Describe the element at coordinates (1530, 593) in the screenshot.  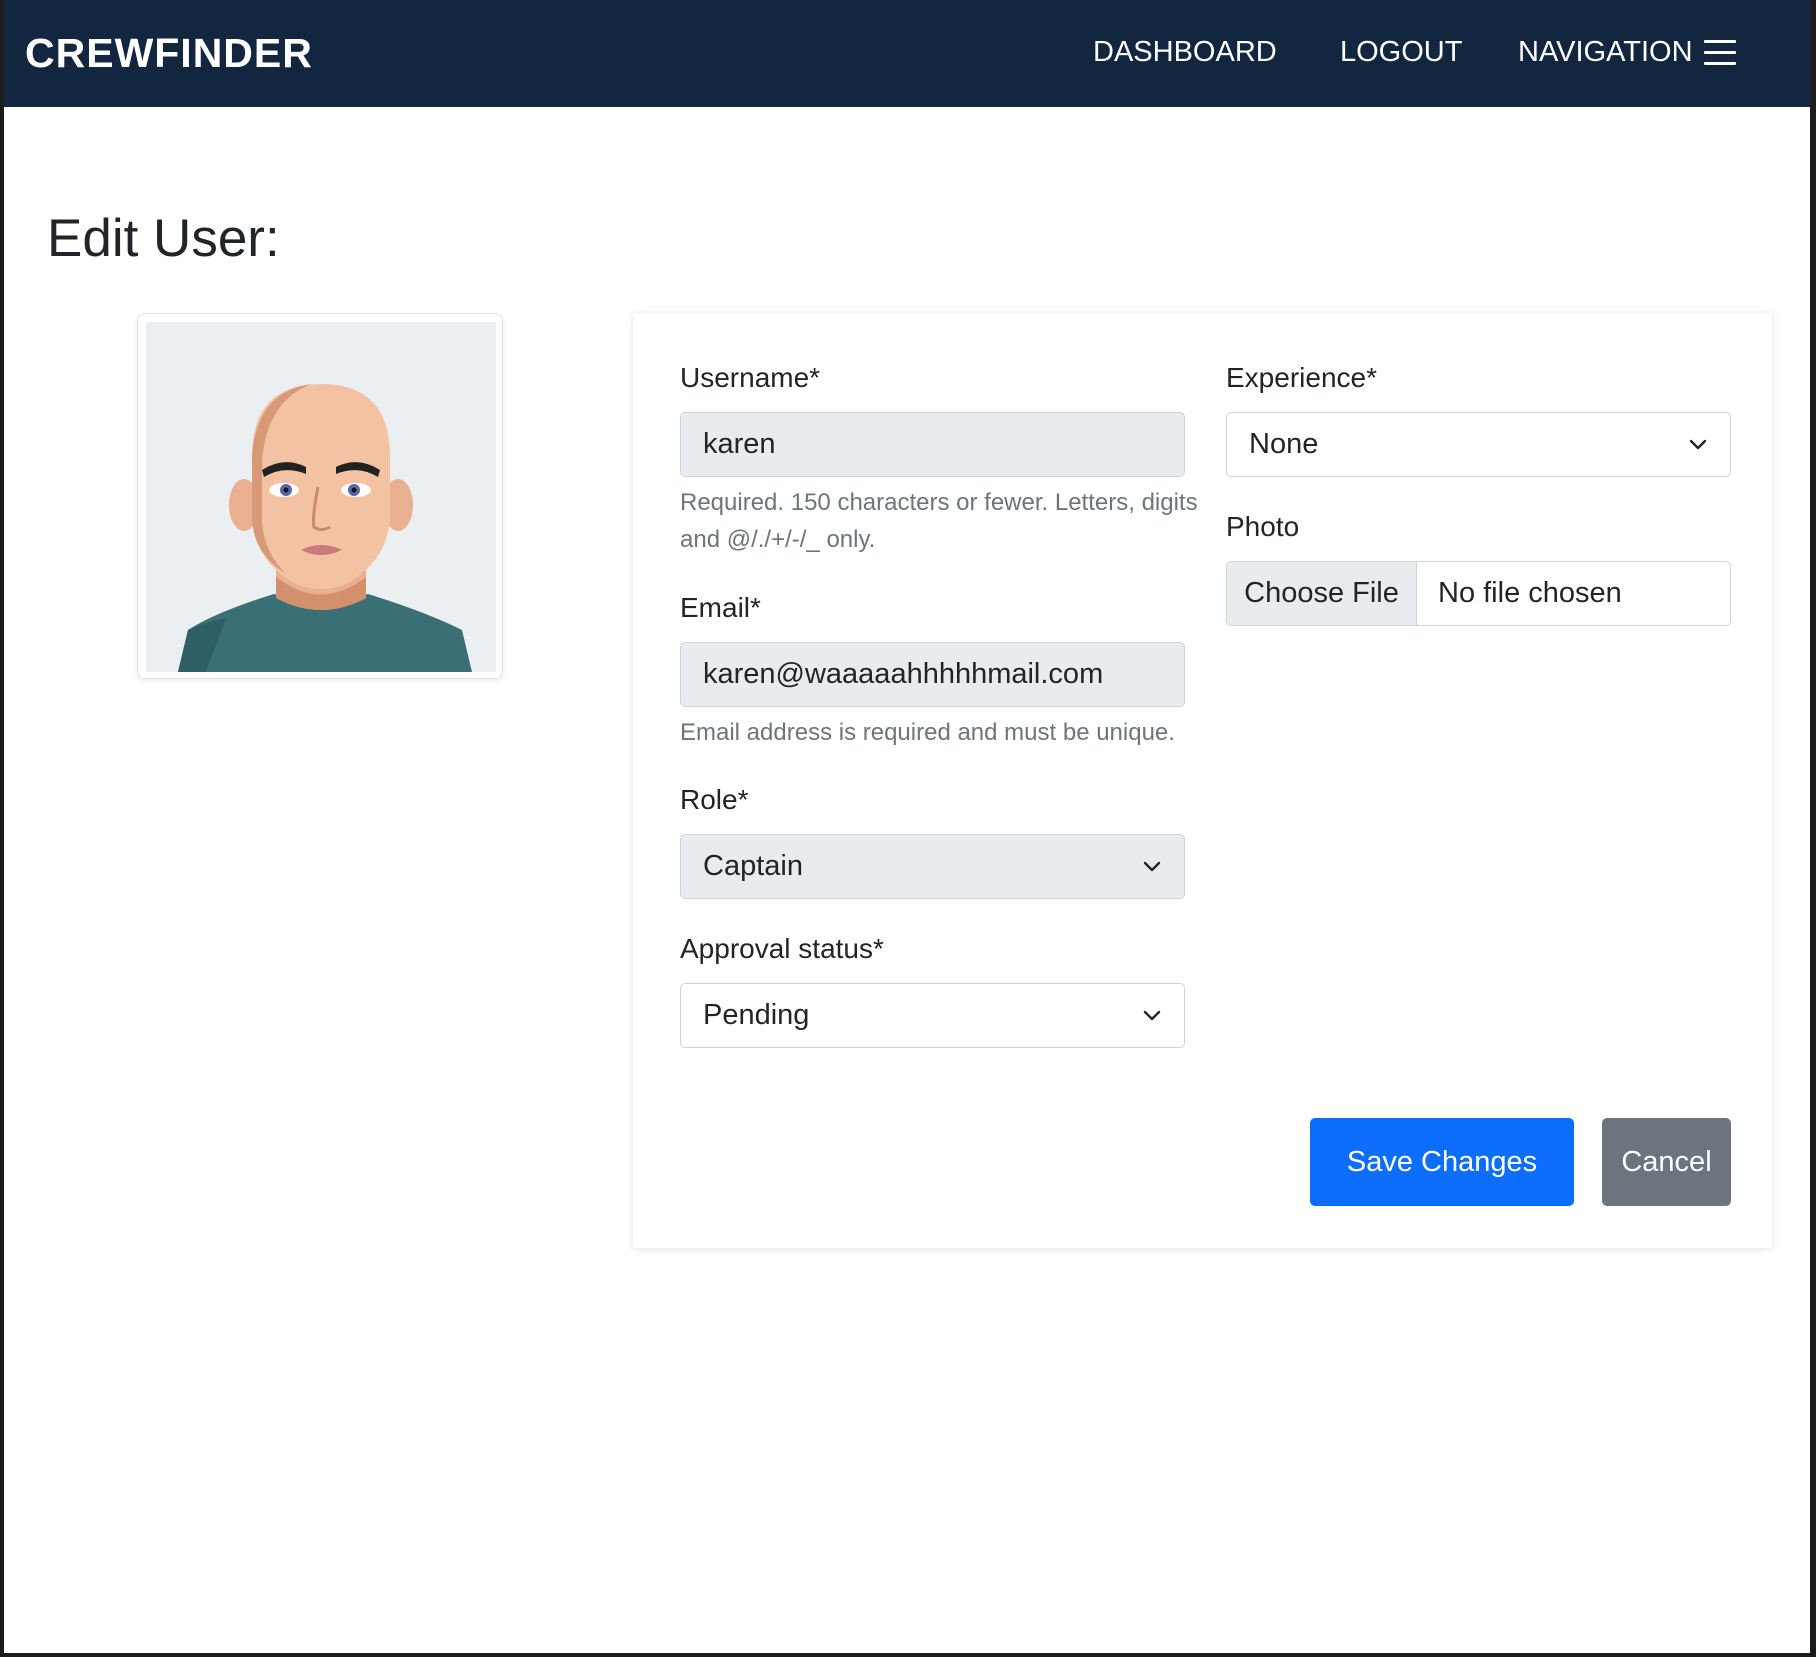
I see `file-status-text: No file chosen` at that location.